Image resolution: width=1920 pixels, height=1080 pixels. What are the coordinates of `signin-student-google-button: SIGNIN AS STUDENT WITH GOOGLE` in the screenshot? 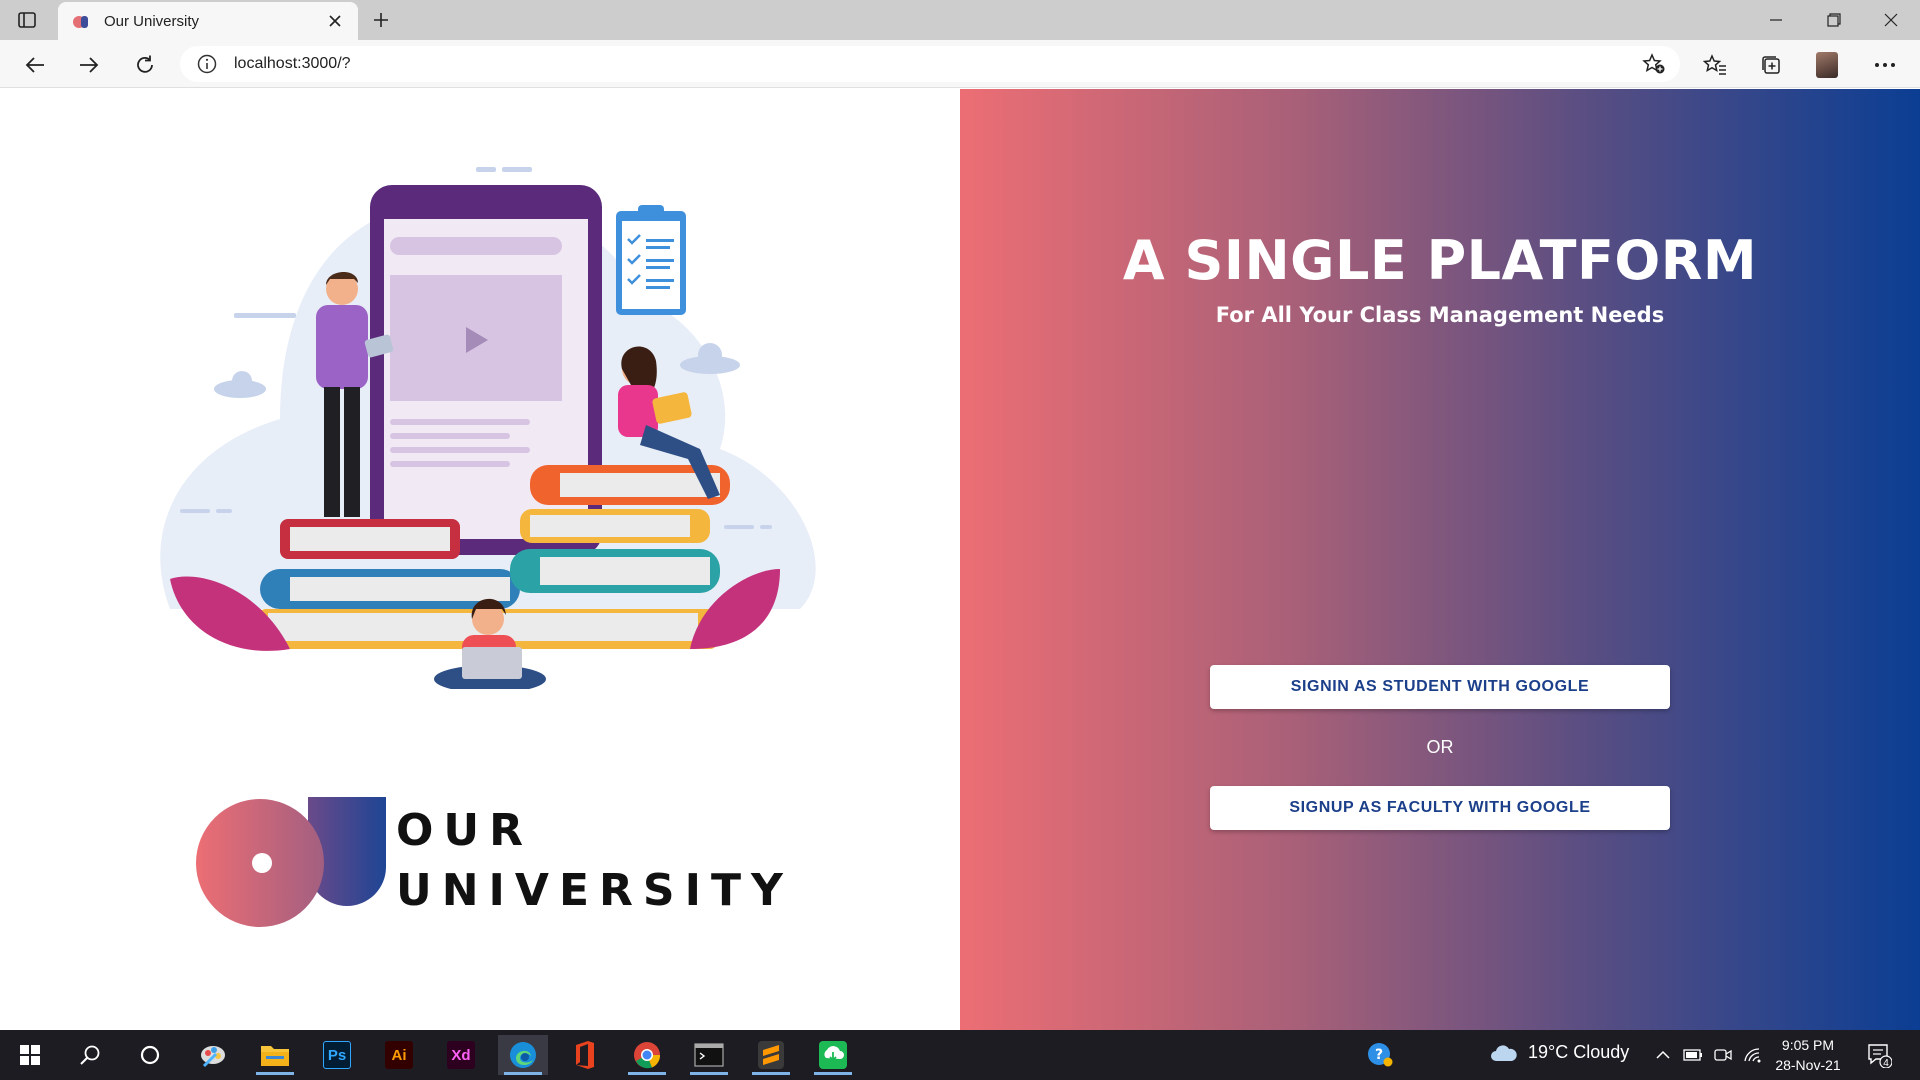 It's located at (1440, 687).